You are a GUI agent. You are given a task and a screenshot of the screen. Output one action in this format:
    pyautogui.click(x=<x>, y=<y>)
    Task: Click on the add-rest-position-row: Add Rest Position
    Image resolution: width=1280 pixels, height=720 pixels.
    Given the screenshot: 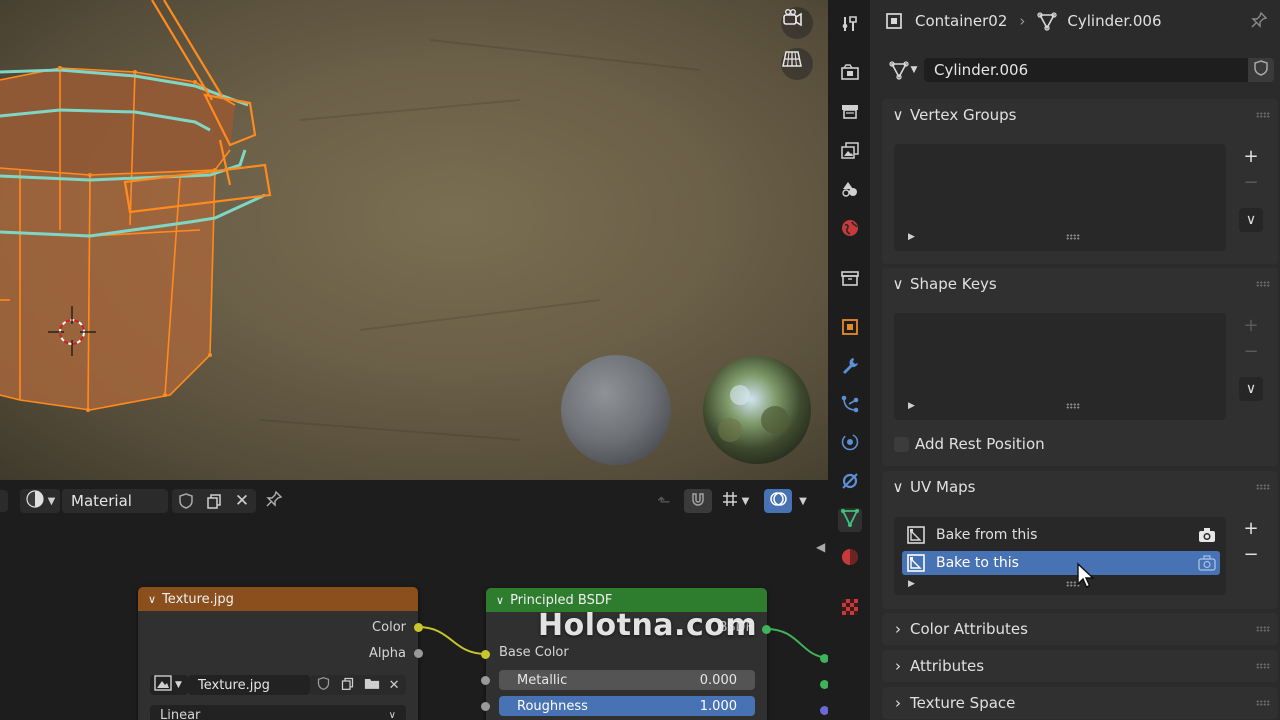 What is the action you would take?
    pyautogui.click(x=969, y=444)
    